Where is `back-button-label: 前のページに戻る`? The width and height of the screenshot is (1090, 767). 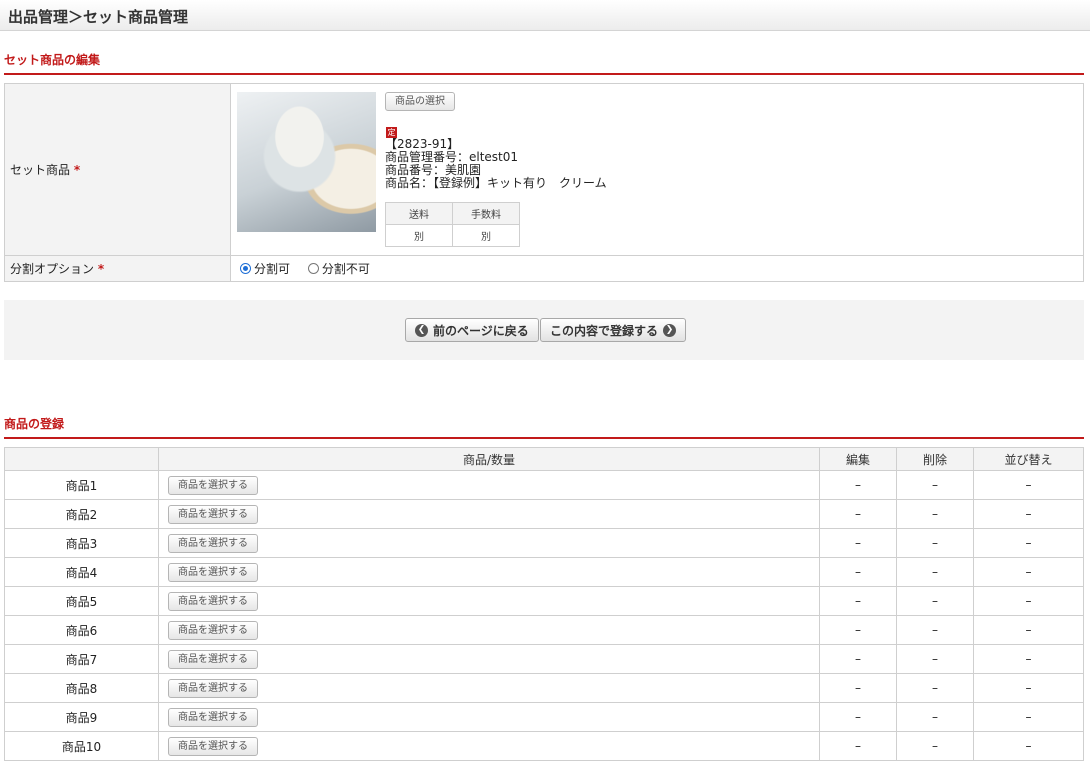
back-button-label: 前のページに戻る is located at coordinates (481, 330).